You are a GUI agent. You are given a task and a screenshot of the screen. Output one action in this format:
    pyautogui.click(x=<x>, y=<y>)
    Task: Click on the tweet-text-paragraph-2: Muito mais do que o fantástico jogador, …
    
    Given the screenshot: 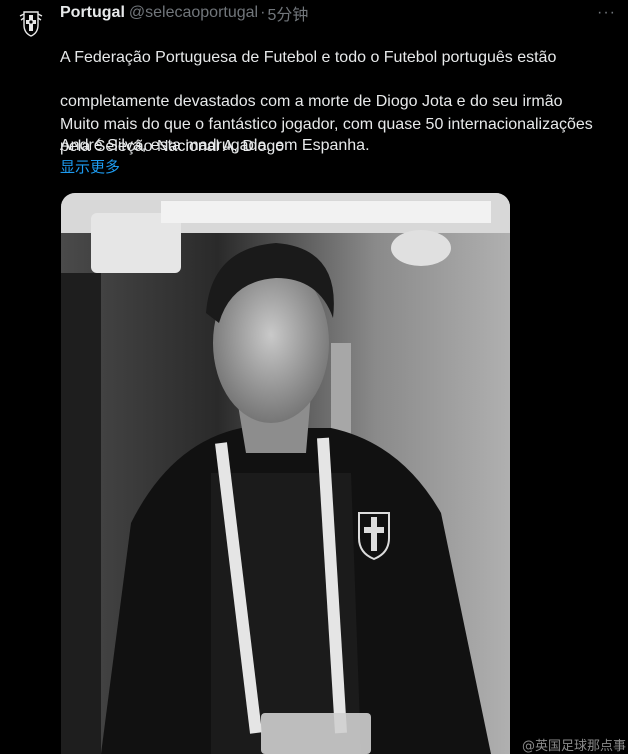 What is the action you would take?
    pyautogui.click(x=344, y=136)
    